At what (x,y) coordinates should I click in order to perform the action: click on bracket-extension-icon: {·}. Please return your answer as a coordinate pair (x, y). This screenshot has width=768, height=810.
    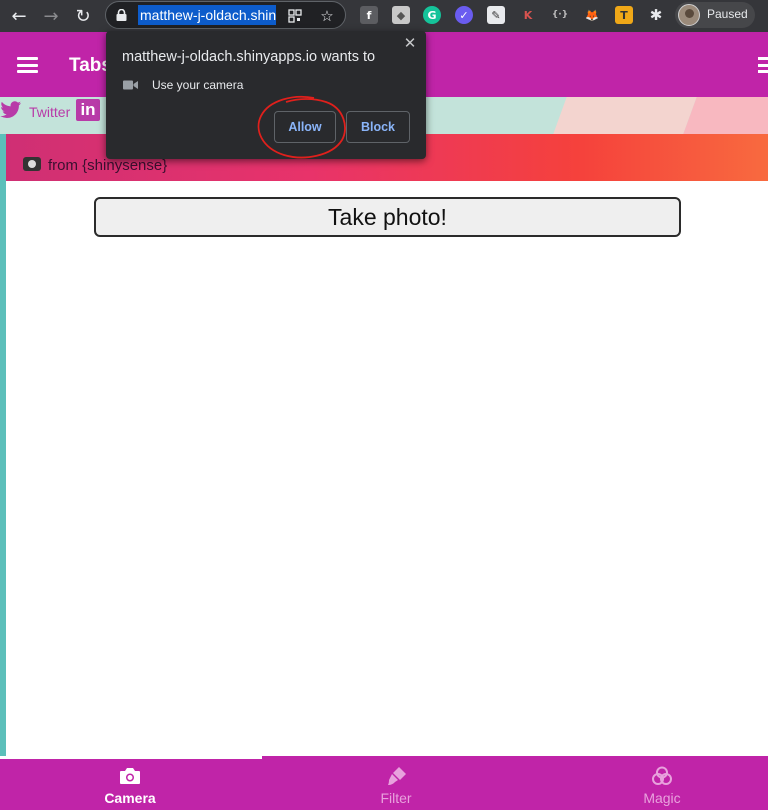
    Looking at the image, I should click on (560, 15).